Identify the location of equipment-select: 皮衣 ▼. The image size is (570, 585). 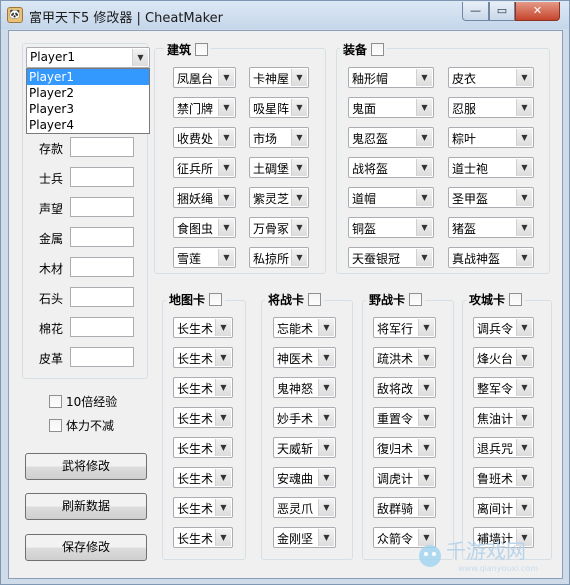
(491, 77).